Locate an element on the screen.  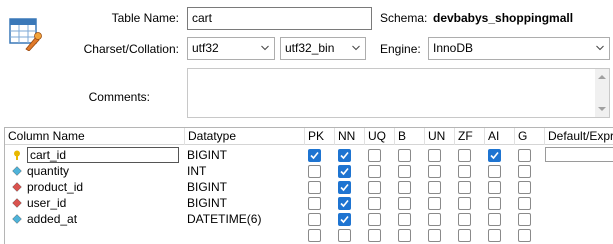
ai-header: AI is located at coordinates (500, 136).